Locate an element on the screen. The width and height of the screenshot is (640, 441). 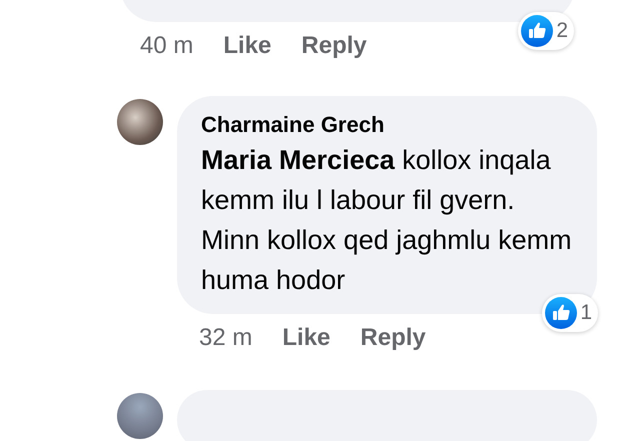
reaction-count: 1 is located at coordinates (586, 313).